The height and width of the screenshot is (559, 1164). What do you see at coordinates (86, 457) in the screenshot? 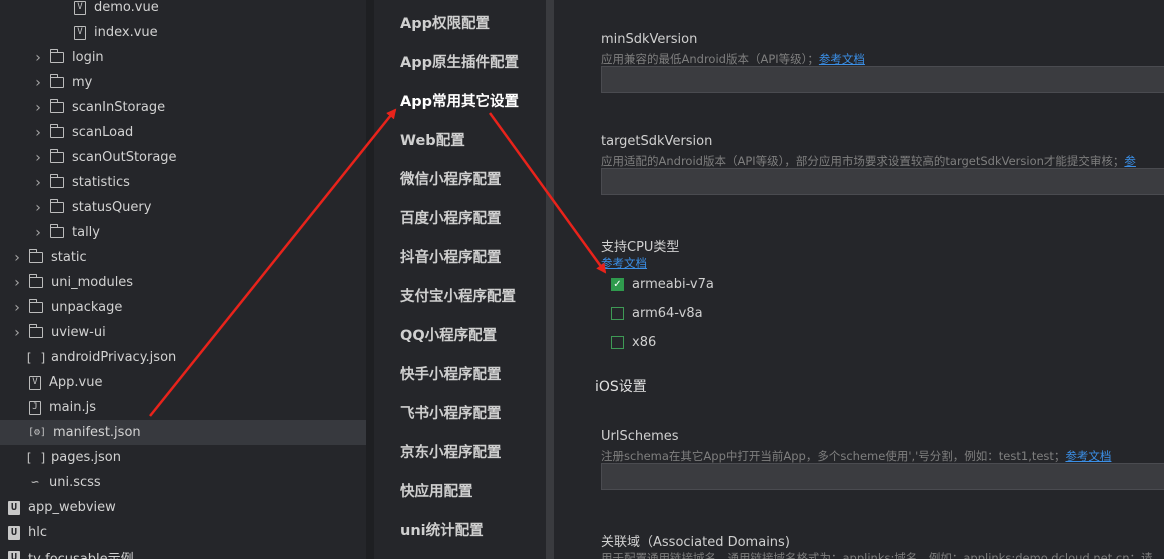
I see `tree-item-label: pages.json` at bounding box center [86, 457].